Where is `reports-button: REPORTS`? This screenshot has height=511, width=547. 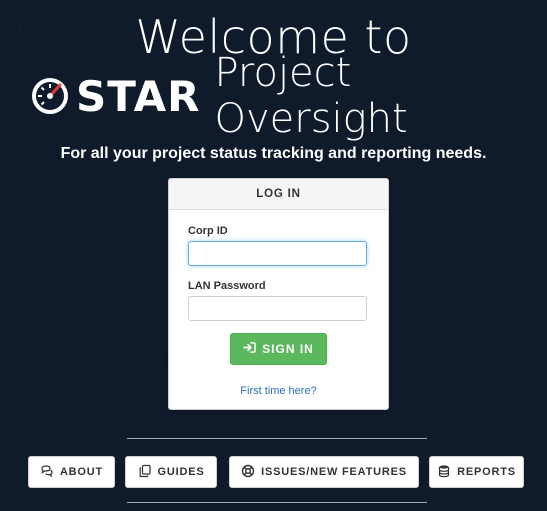
reports-button: REPORTS is located at coordinates (476, 472).